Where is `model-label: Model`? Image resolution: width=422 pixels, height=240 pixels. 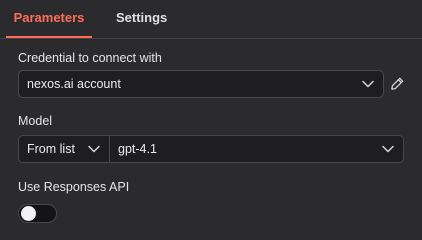
model-label: Model is located at coordinates (35, 121).